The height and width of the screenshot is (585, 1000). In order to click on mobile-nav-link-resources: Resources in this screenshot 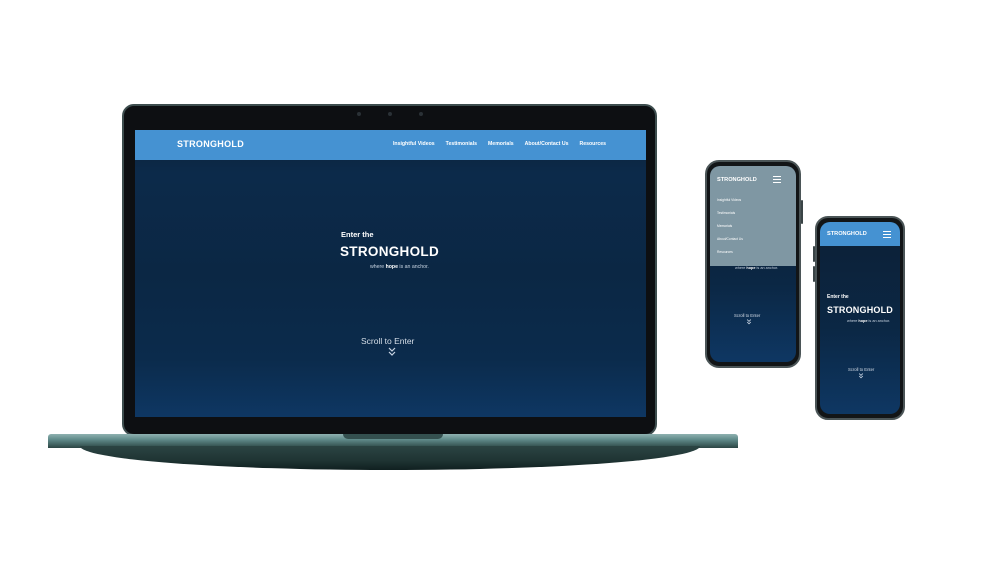, I will do `click(730, 252)`.